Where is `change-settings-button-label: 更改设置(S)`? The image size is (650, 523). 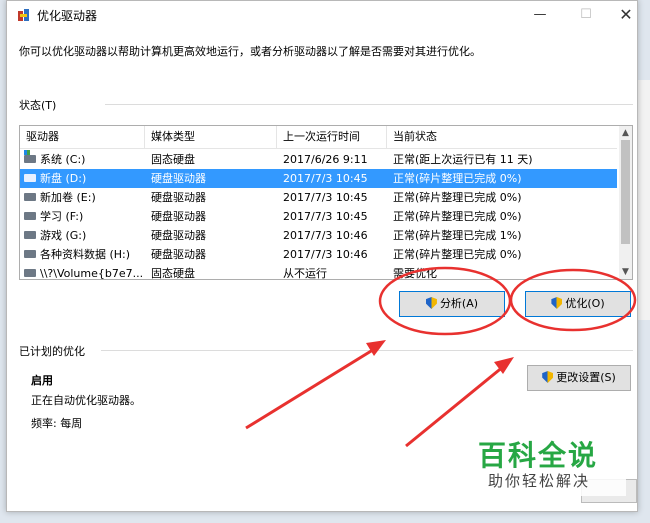 change-settings-button-label: 更改设置(S) is located at coordinates (586, 377).